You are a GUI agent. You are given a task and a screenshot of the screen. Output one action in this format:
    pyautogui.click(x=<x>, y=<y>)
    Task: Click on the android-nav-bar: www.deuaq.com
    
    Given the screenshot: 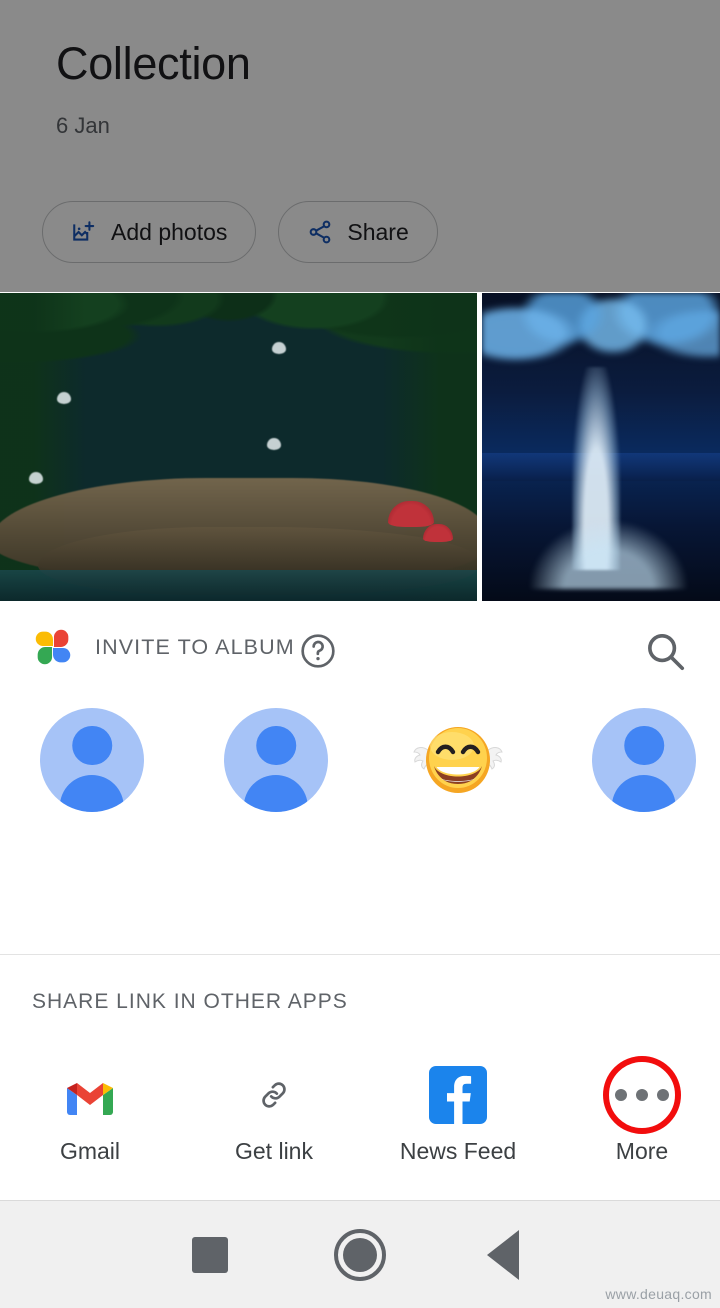 What is the action you would take?
    pyautogui.click(x=360, y=1254)
    